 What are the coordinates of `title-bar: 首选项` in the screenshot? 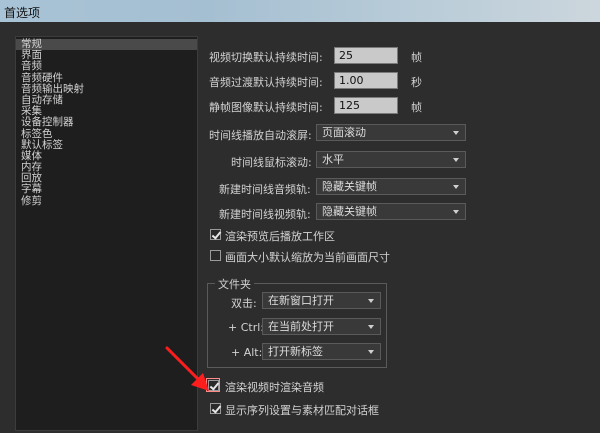 It's located at (300, 11).